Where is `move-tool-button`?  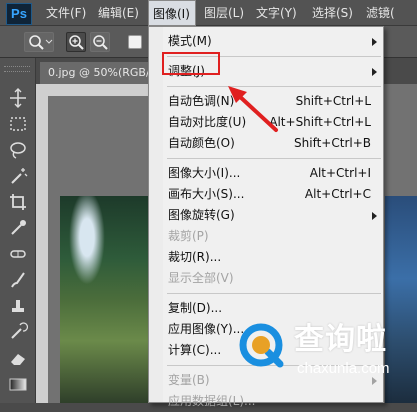 move-tool-button is located at coordinates (18, 98).